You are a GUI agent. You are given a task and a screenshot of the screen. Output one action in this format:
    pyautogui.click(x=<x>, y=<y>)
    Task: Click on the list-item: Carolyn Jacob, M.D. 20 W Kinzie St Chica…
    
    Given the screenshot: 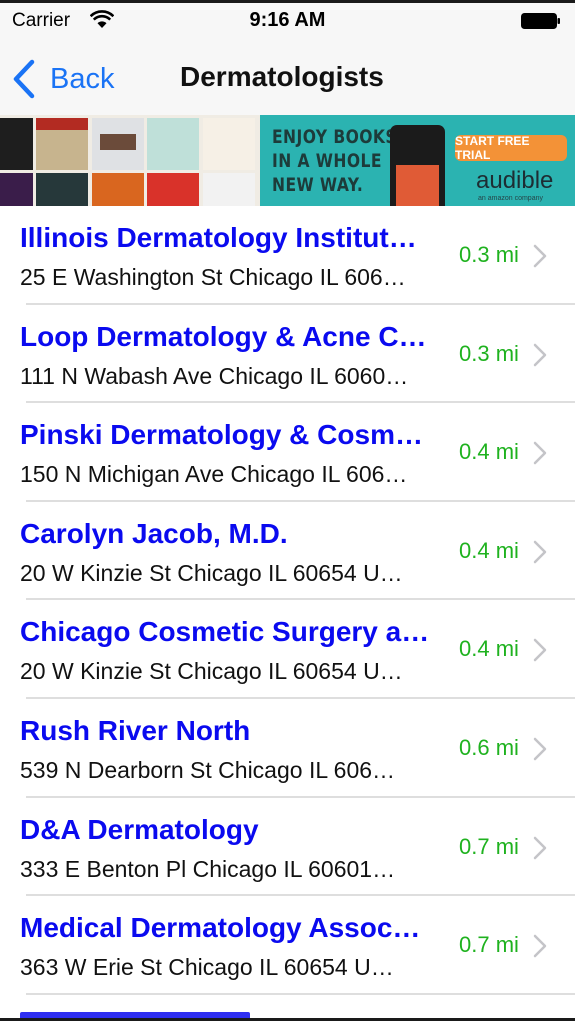 What is the action you would take?
    pyautogui.click(x=287, y=551)
    